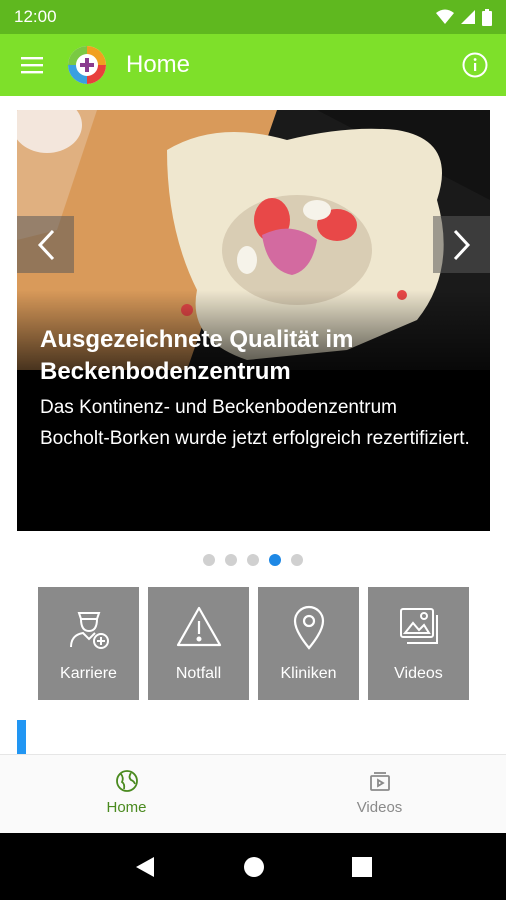 This screenshot has width=506, height=900. Describe the element at coordinates (254, 643) in the screenshot. I see `quick-access-tiles: Karriere Notfall Kliniken Videos` at that location.